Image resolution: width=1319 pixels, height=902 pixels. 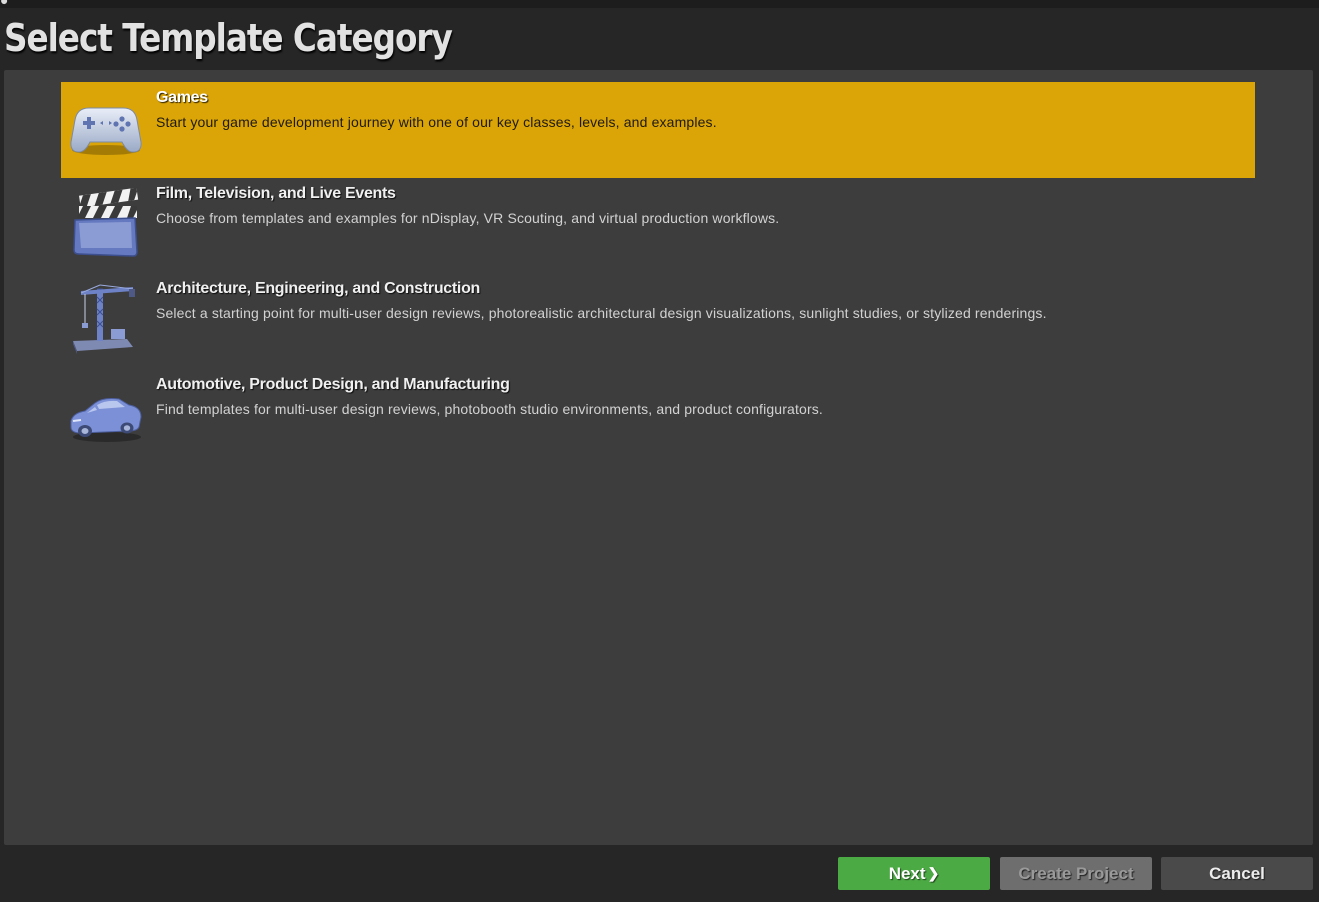 I want to click on cancel-button: Cancel, so click(x=1237, y=873).